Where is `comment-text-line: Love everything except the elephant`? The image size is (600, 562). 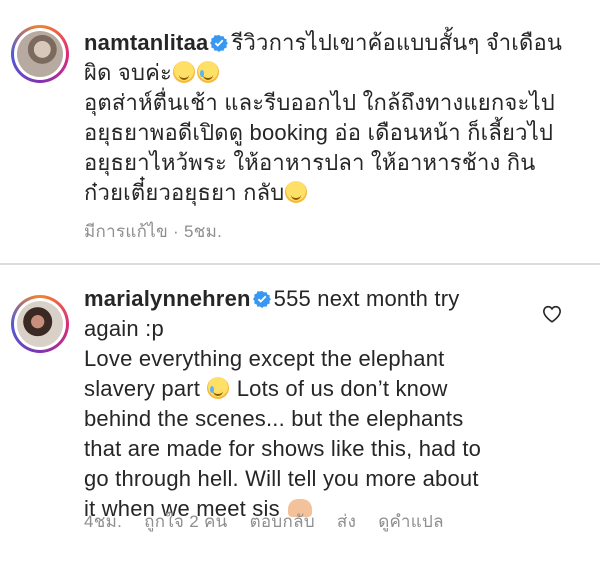 comment-text-line: Love everything except the elephant is located at coordinates (264, 358).